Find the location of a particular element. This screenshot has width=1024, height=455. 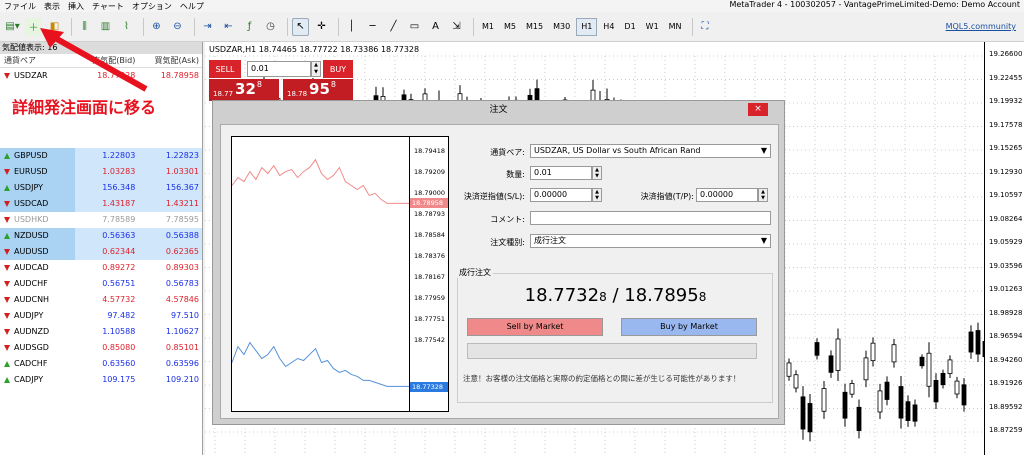

market-watch-row: AUDNZD 1.10588 1.10627 is located at coordinates (101, 332).